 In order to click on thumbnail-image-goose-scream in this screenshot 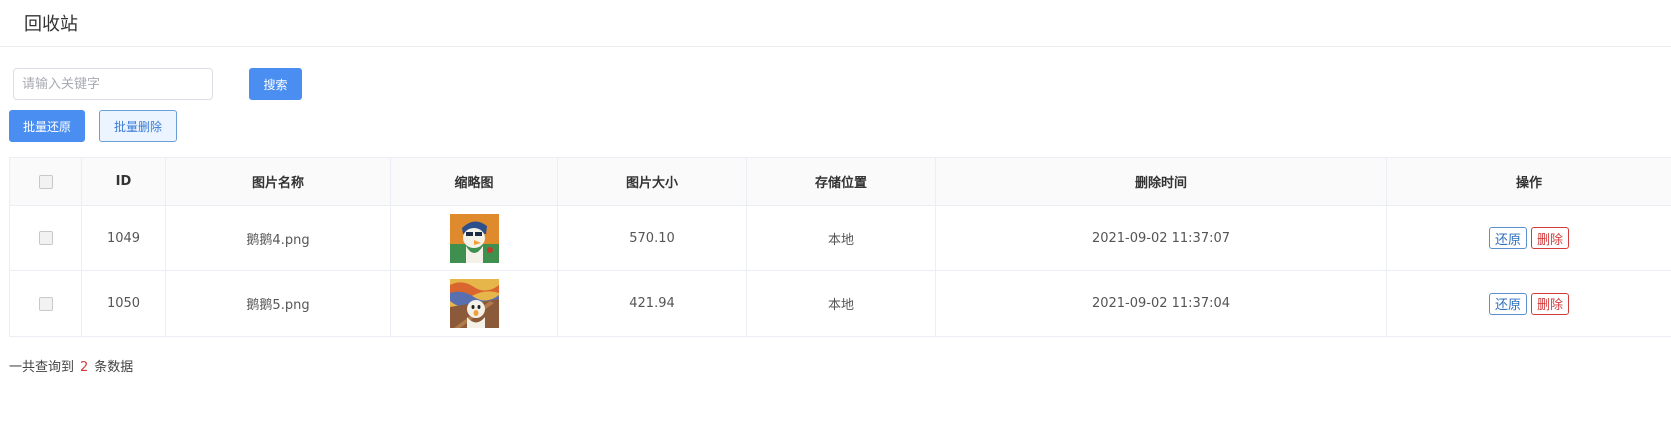, I will do `click(474, 303)`.